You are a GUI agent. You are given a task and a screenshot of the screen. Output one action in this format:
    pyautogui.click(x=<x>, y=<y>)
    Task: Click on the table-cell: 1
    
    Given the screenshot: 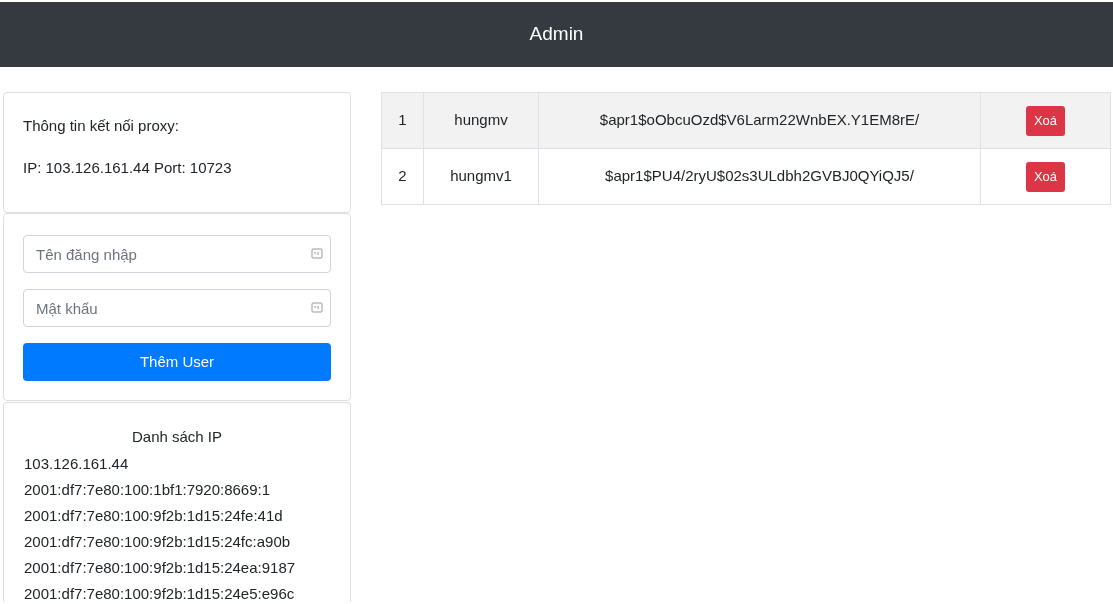 What is the action you would take?
    pyautogui.click(x=402, y=120)
    